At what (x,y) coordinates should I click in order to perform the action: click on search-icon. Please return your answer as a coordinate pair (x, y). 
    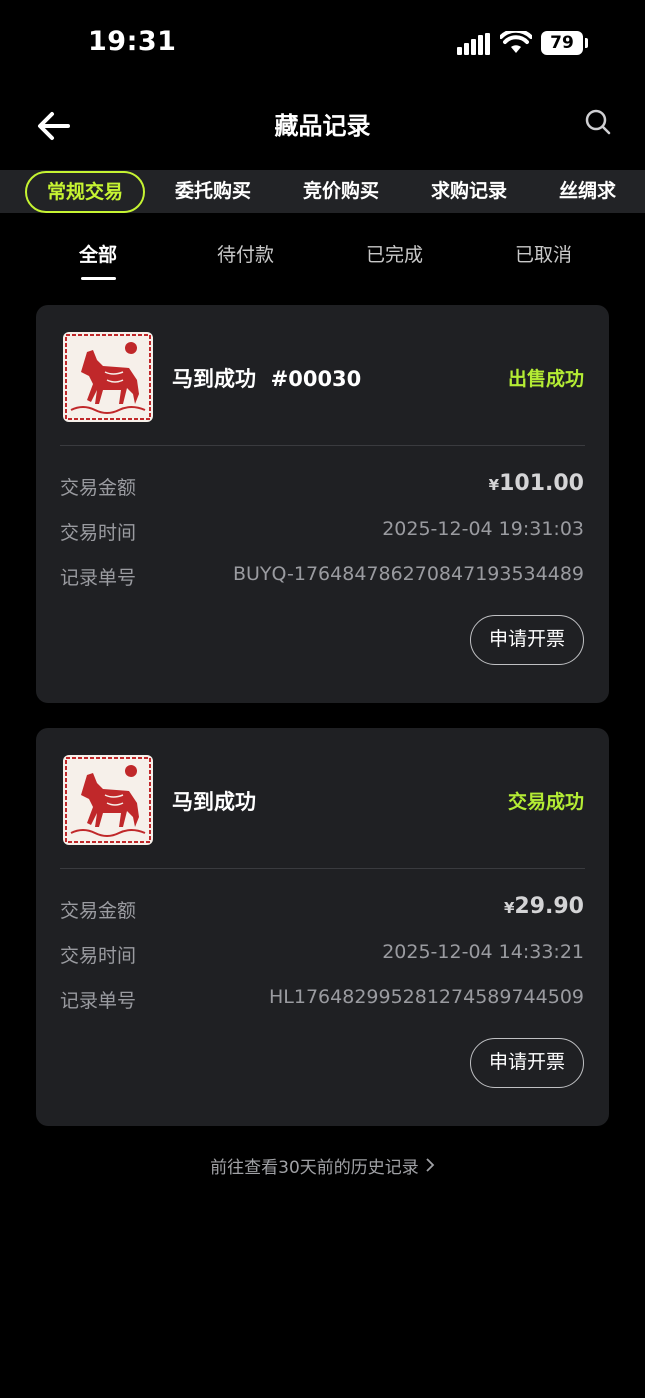
    Looking at the image, I should click on (598, 122).